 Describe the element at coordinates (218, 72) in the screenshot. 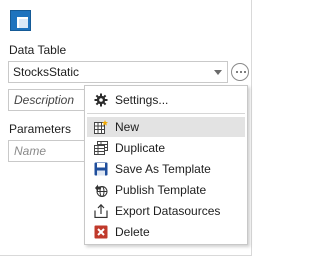

I see `chevron-down-icon` at that location.